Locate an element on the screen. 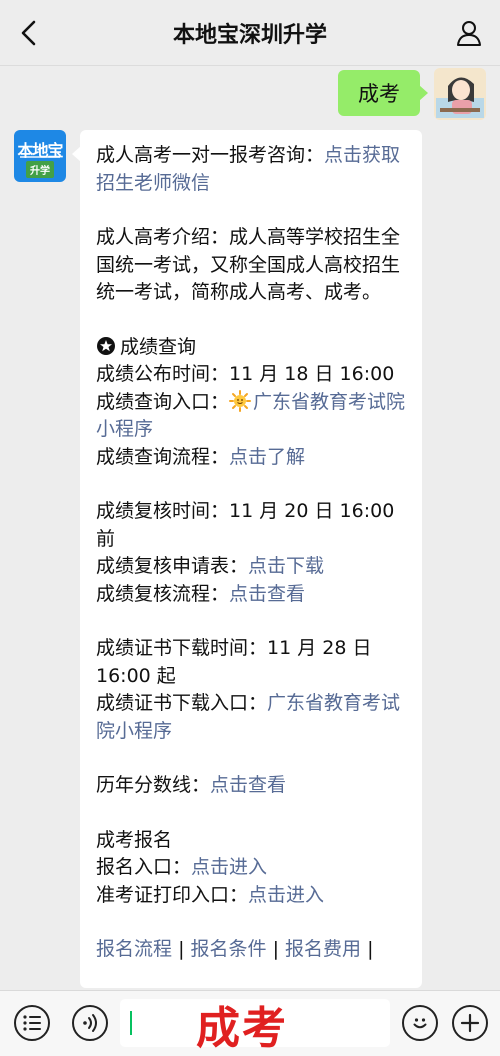 The width and height of the screenshot is (500, 1056). registration-heading: 成考报名 is located at coordinates (134, 839).